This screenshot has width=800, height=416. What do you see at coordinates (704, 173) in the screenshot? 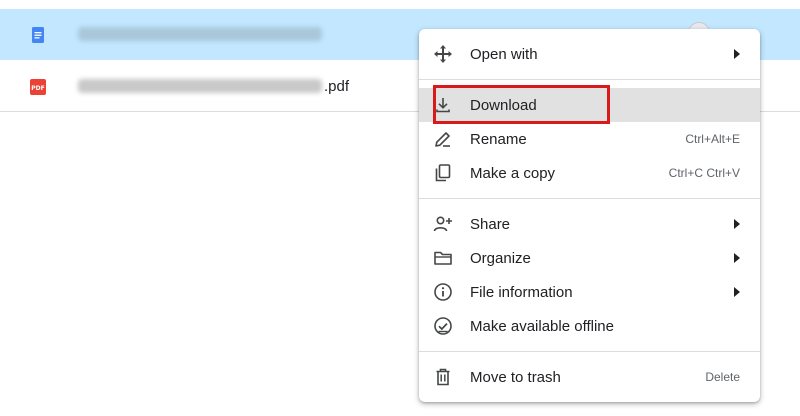
I see `menu-item-shortcut: Ctrl+C Ctrl+V` at bounding box center [704, 173].